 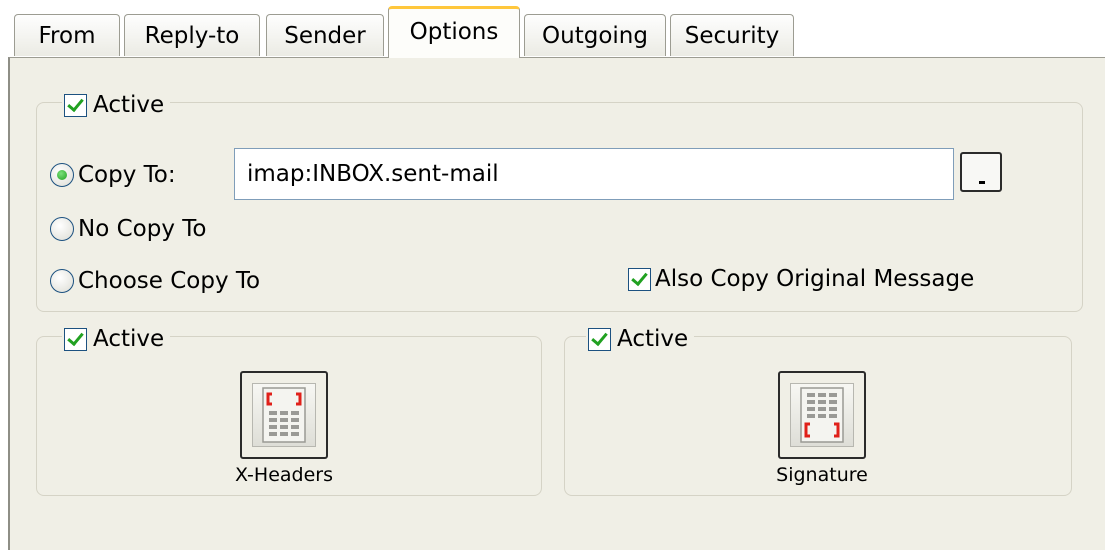 I want to click on document-signature-icon, so click(x=822, y=415).